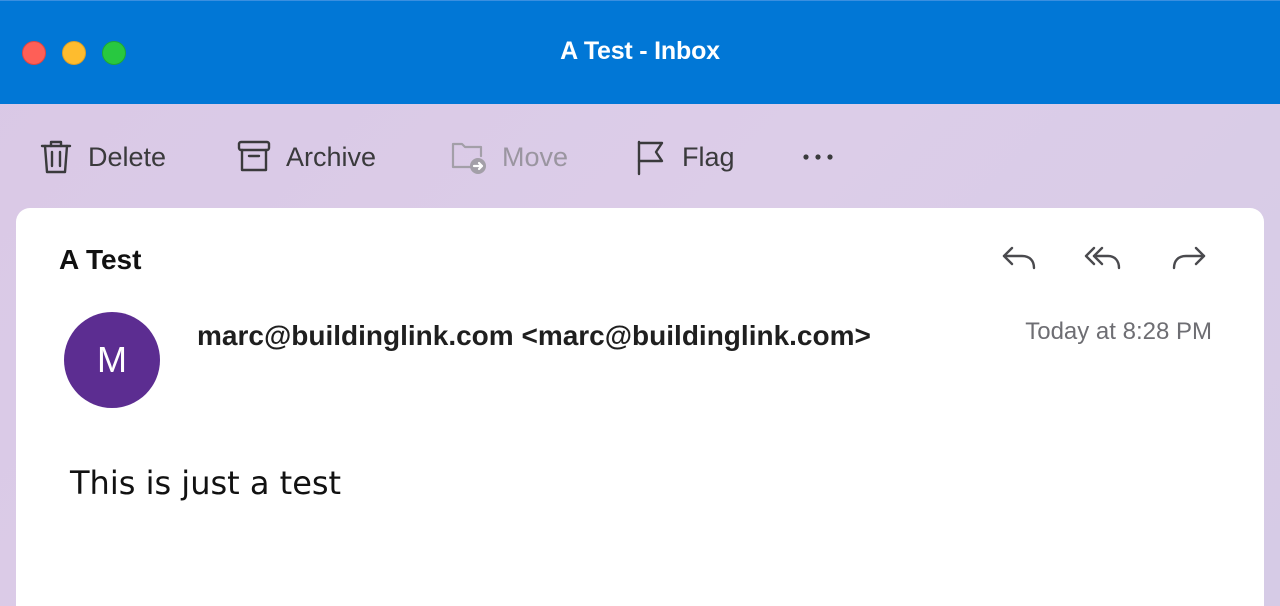  What do you see at coordinates (1104, 260) in the screenshot?
I see `reply-all-icon` at bounding box center [1104, 260].